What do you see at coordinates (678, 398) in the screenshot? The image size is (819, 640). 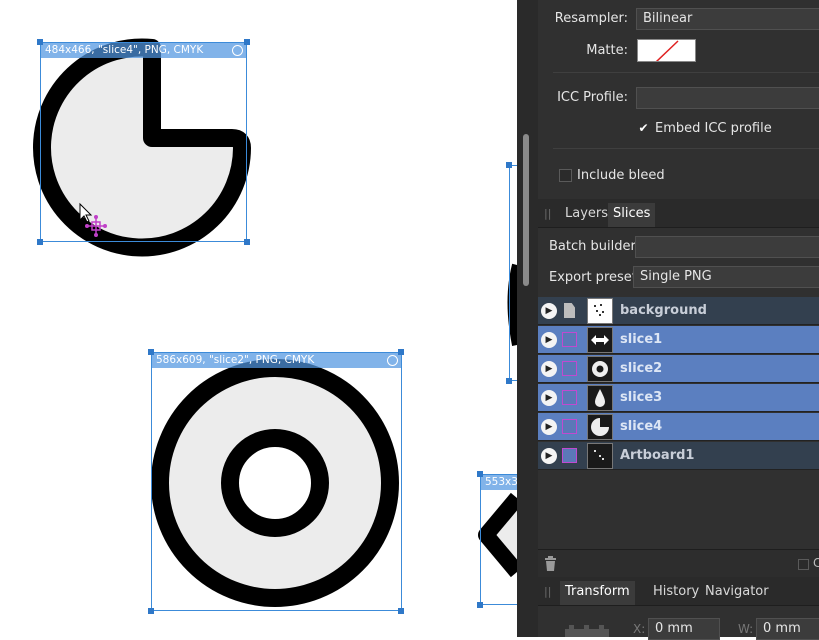 I see `list-item-slice3: ▶ slice3` at bounding box center [678, 398].